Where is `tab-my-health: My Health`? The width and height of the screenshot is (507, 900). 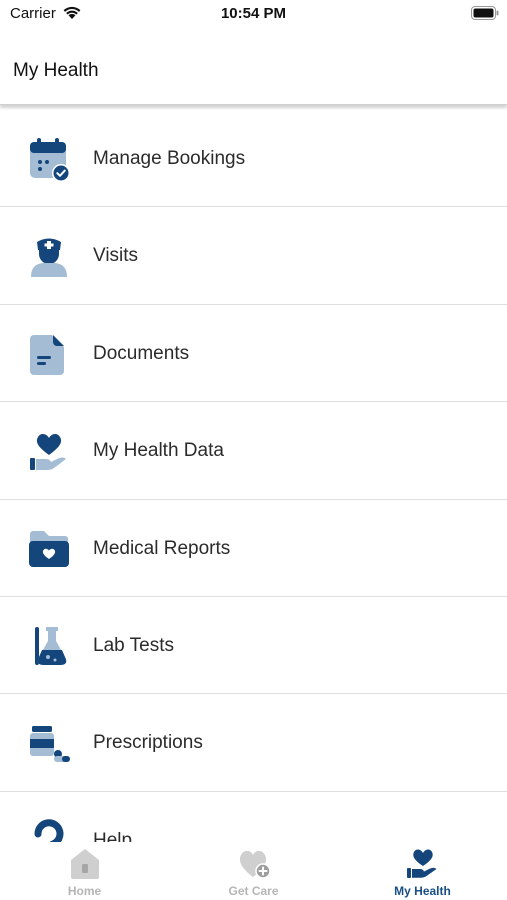
tab-my-health: My Health is located at coordinates (422, 871).